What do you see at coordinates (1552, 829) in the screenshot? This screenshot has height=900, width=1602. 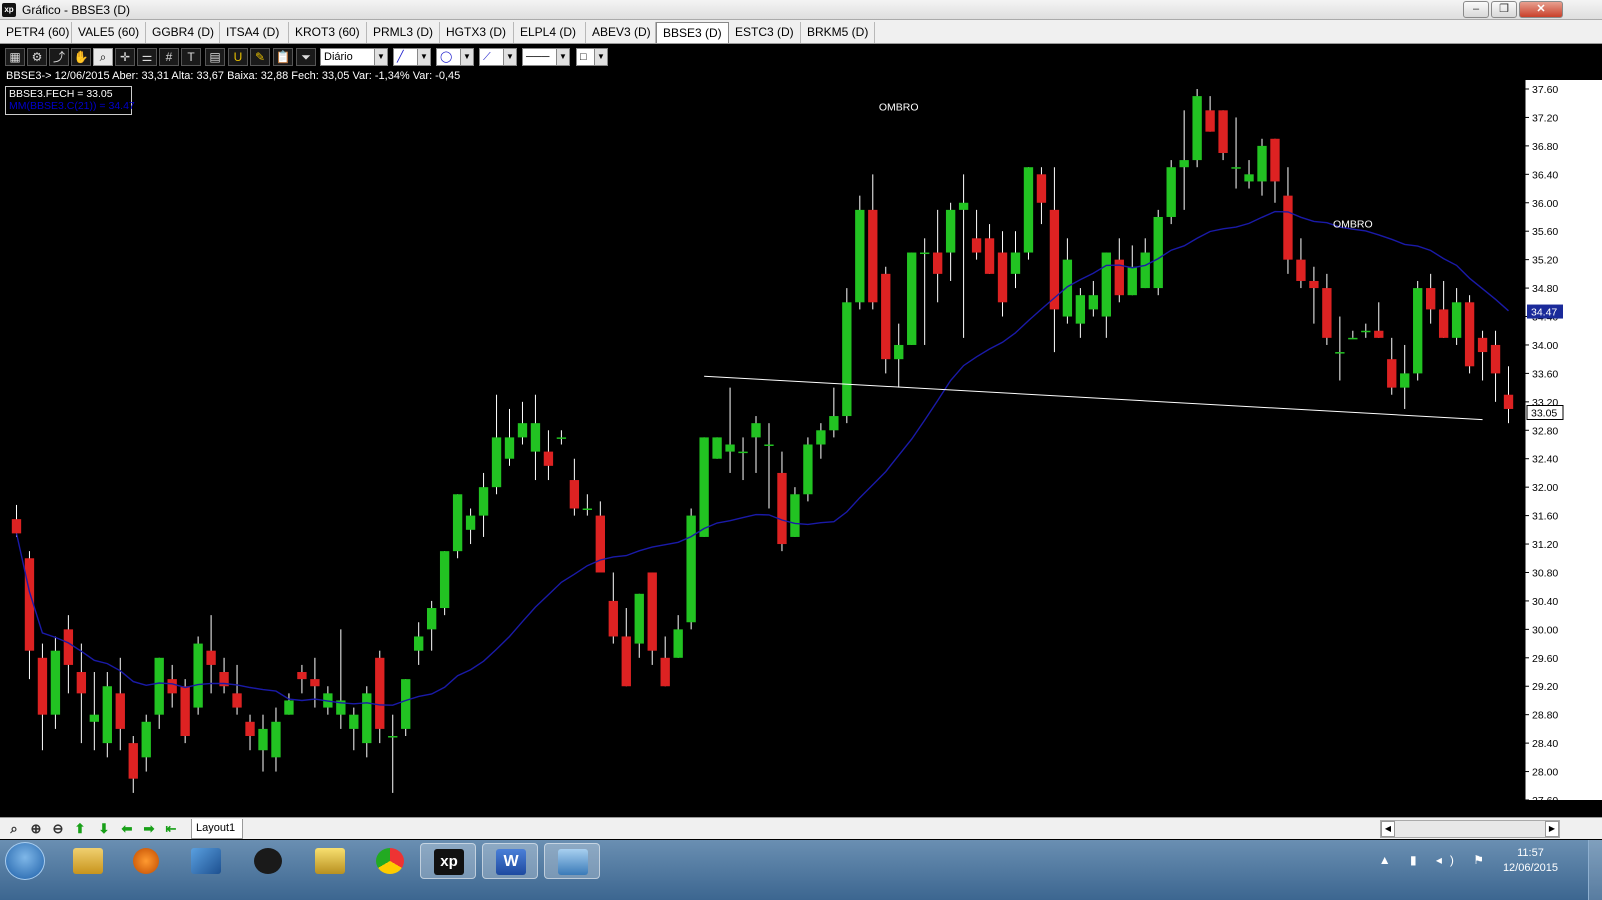 I see `scroll-right-icon: ▶` at bounding box center [1552, 829].